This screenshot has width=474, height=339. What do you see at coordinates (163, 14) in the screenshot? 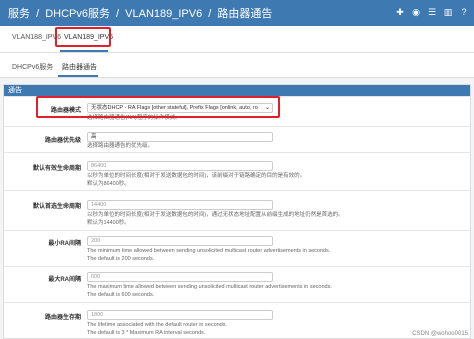
I see `breadcrumb-vlan: VLAN189_IPV6` at bounding box center [163, 14].